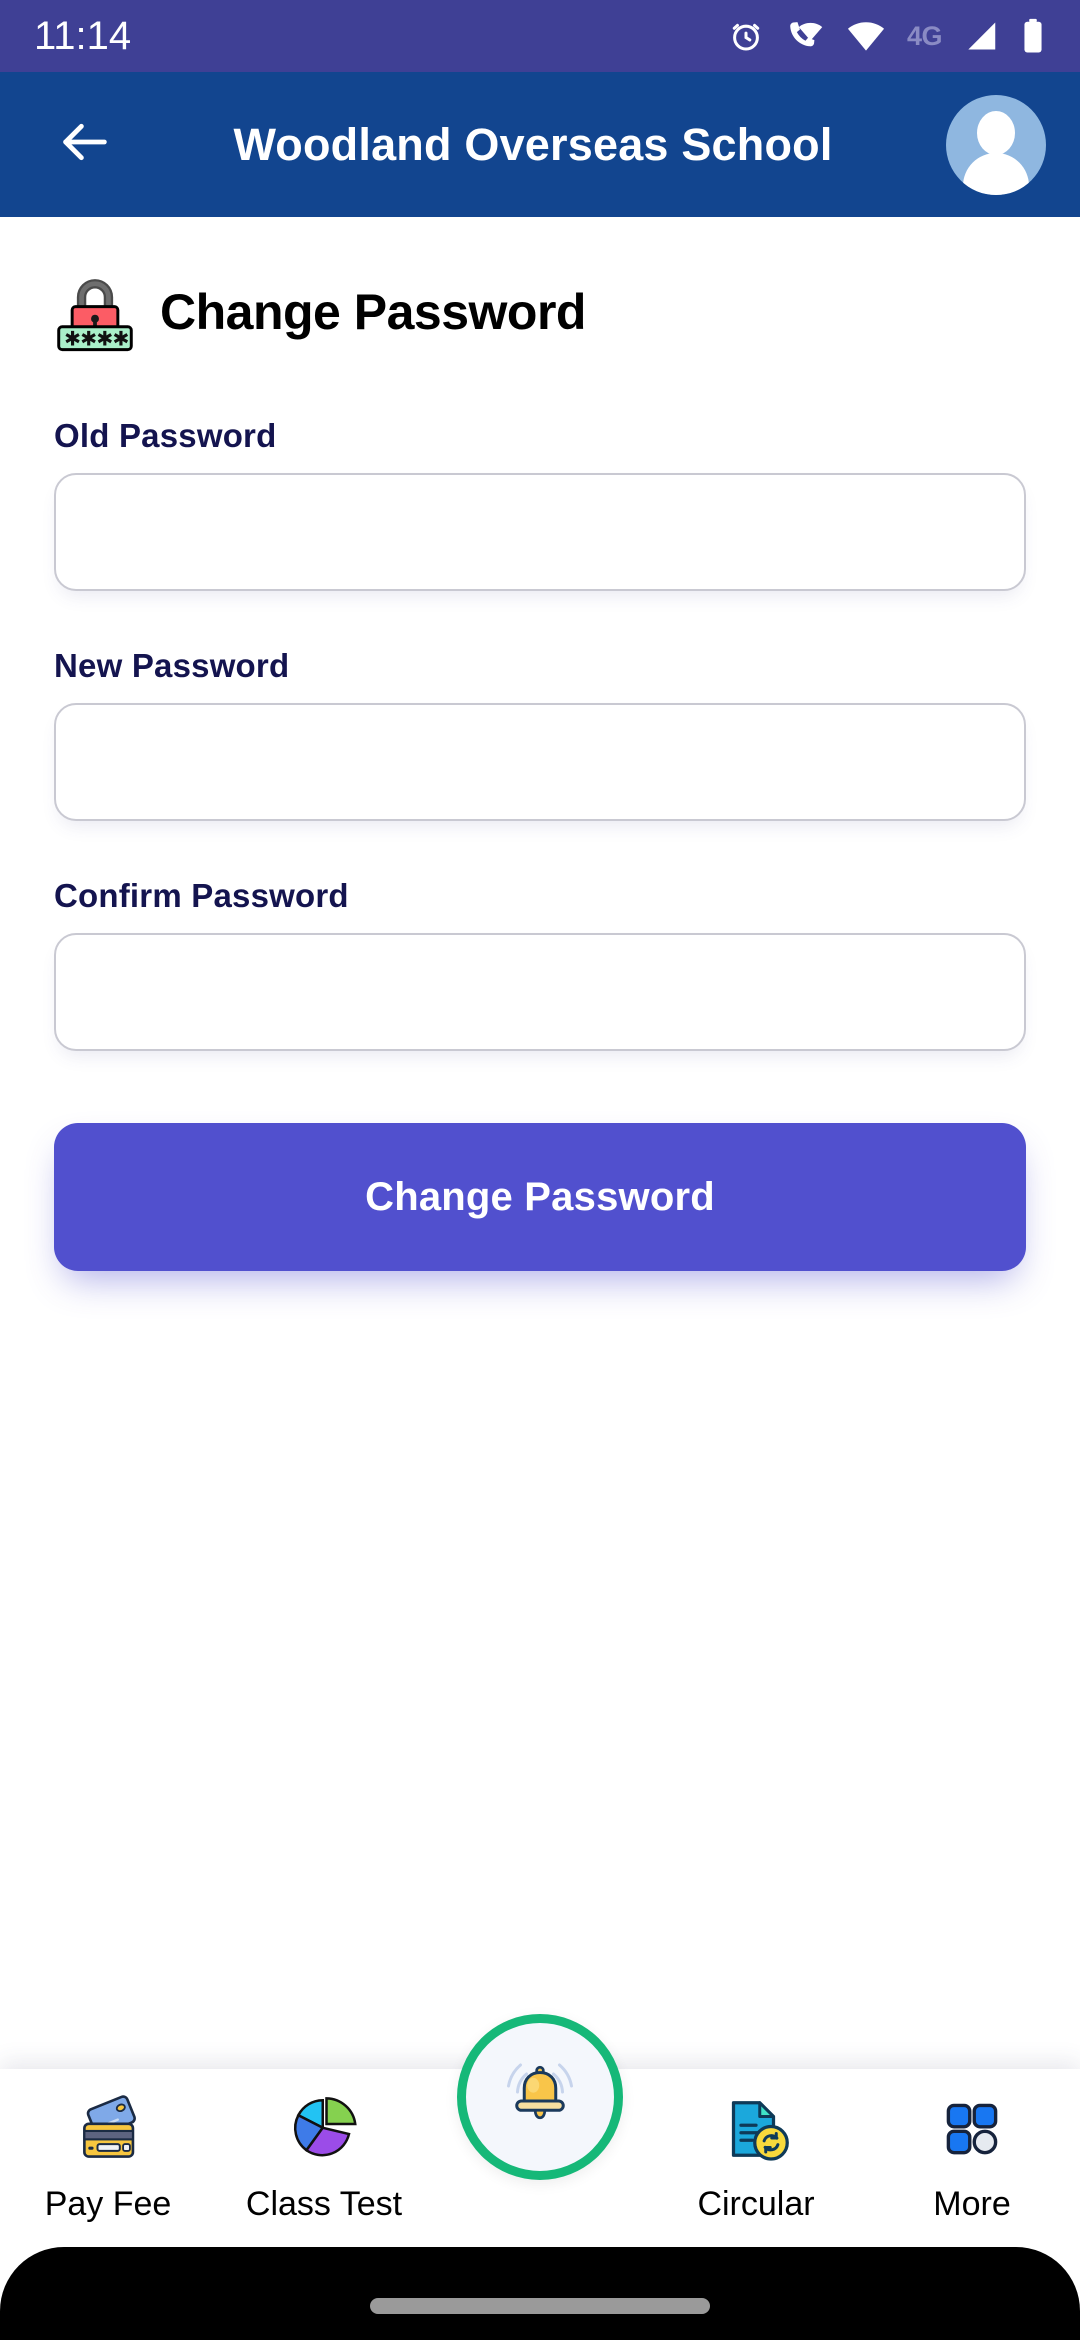 Image resolution: width=1080 pixels, height=2340 pixels. What do you see at coordinates (1048, 2279) in the screenshot?
I see `screen-corner-right` at bounding box center [1048, 2279].